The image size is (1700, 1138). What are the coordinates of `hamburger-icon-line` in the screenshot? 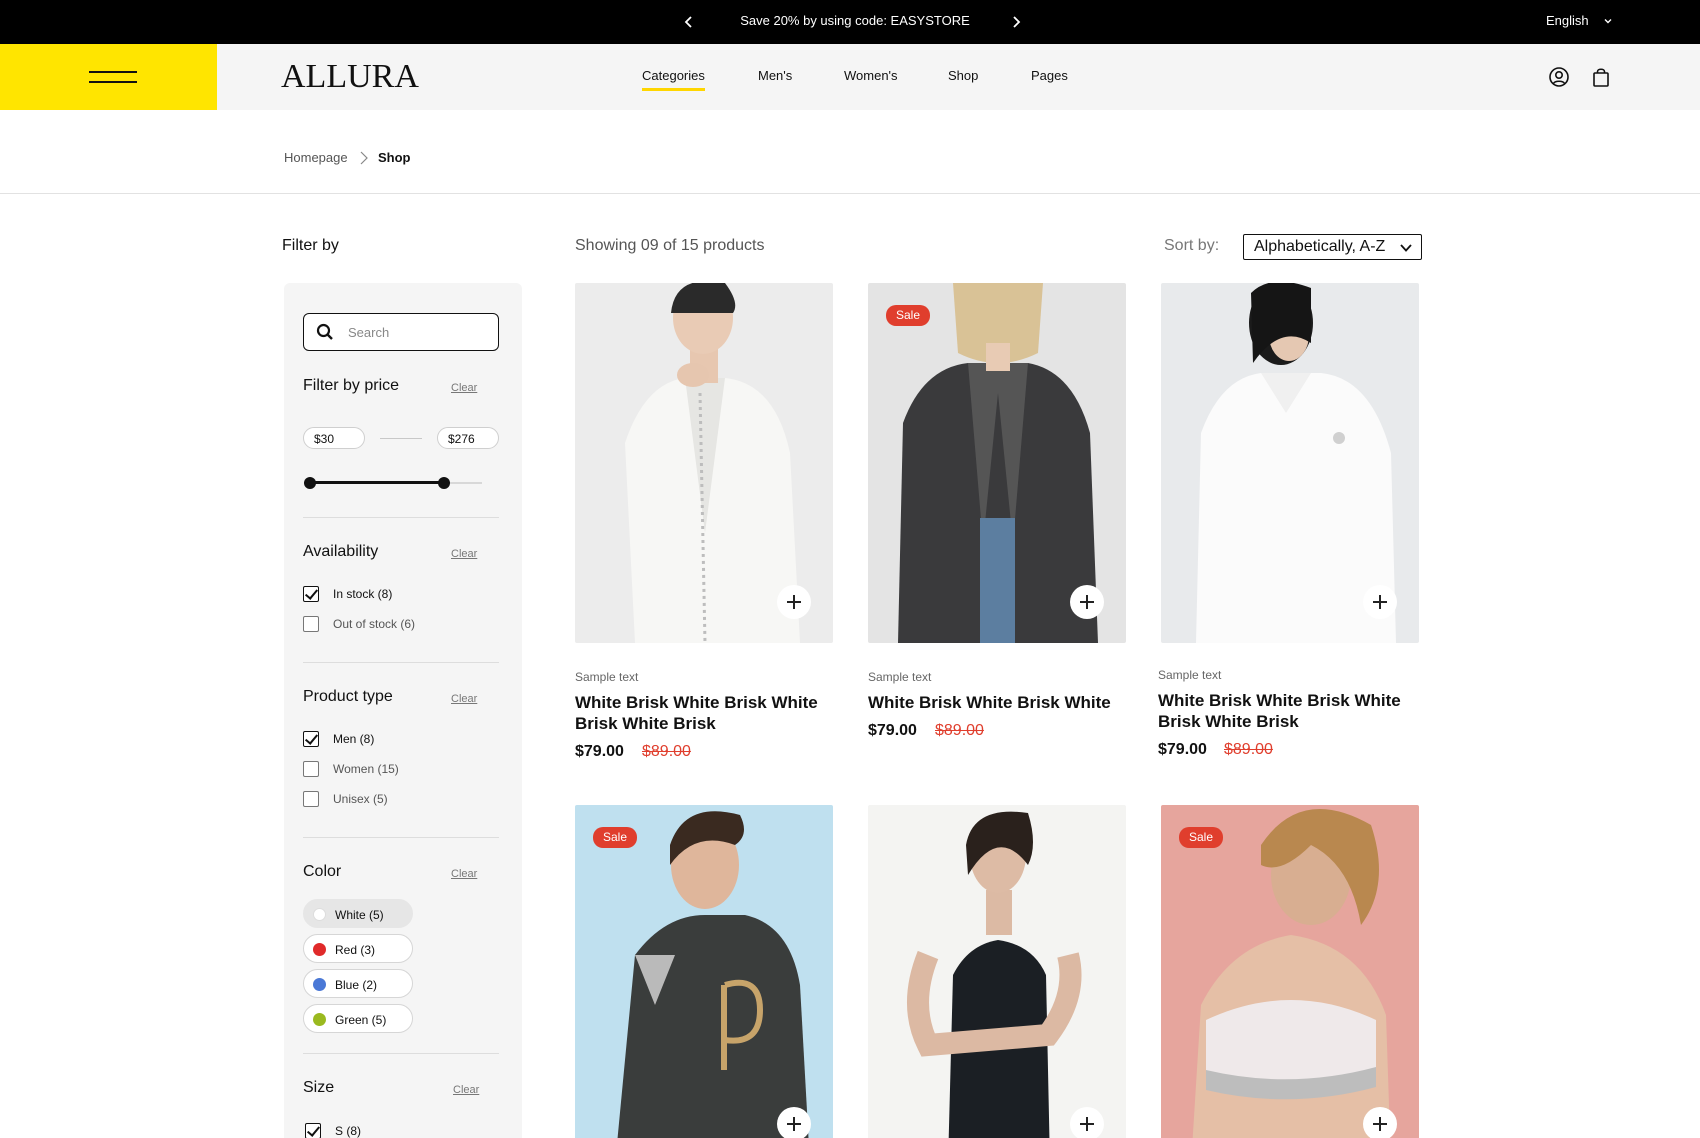 It's located at (113, 82).